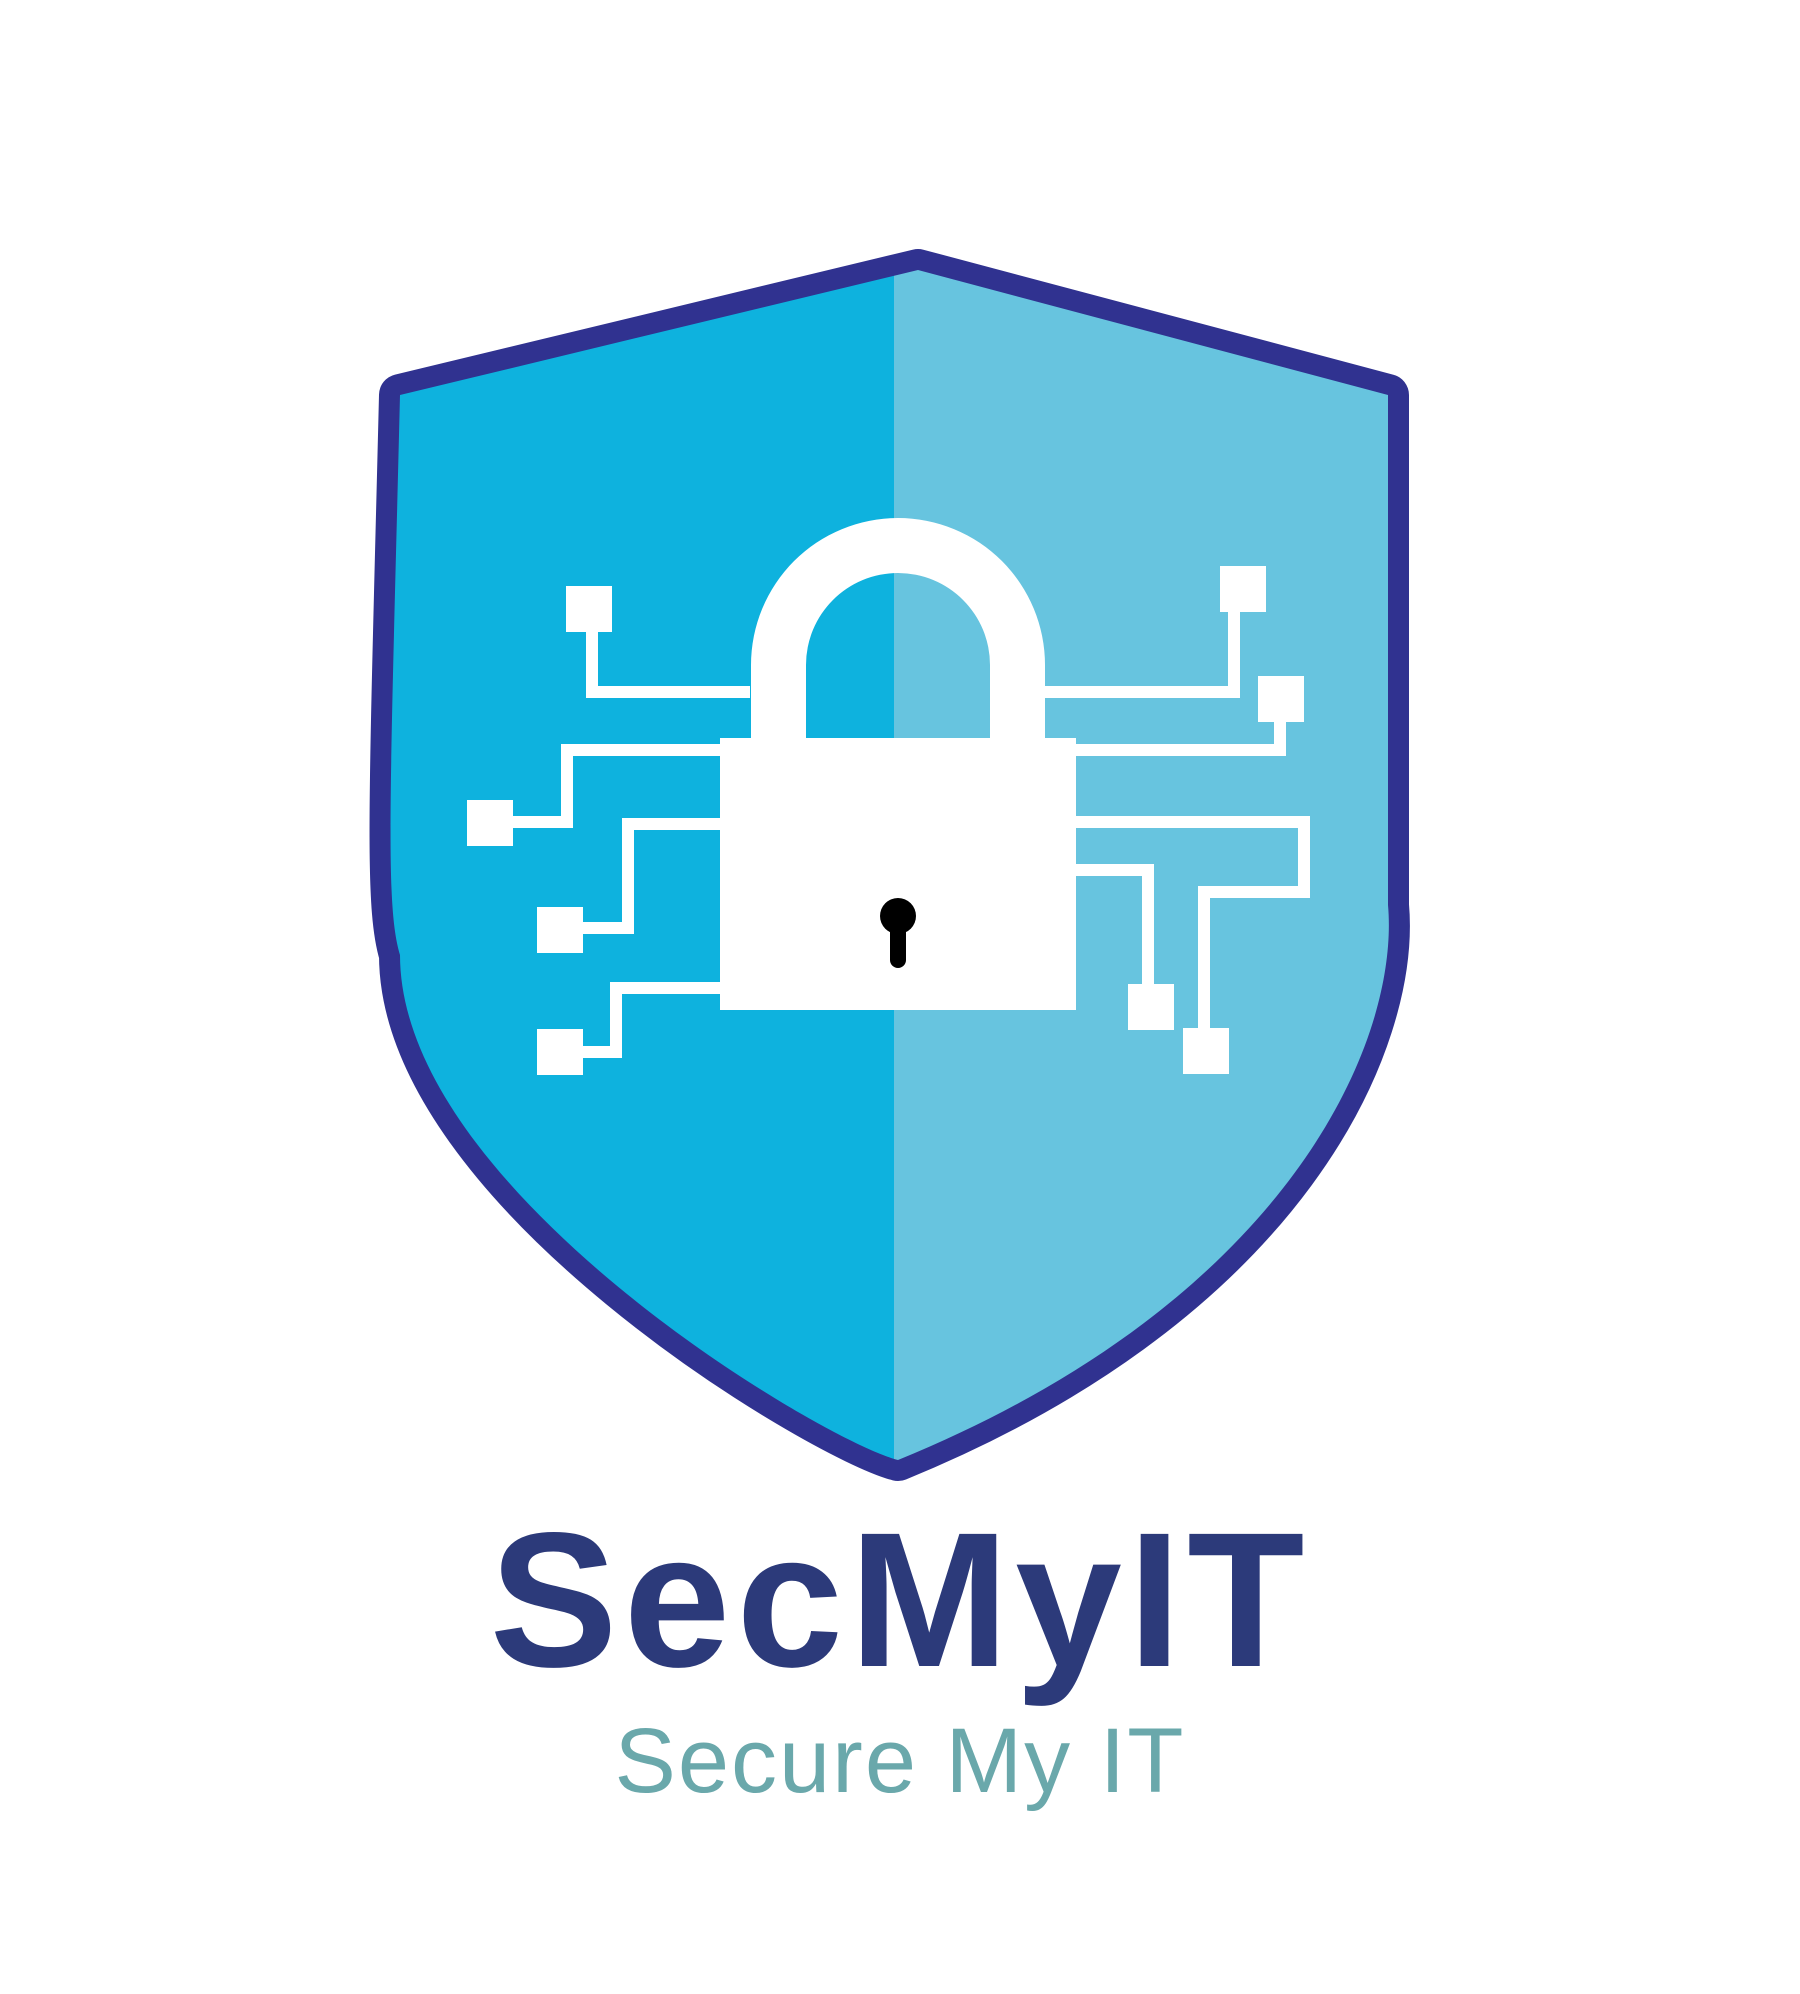 This screenshot has width=1800, height=1994. I want to click on padlock-body, so click(898, 874).